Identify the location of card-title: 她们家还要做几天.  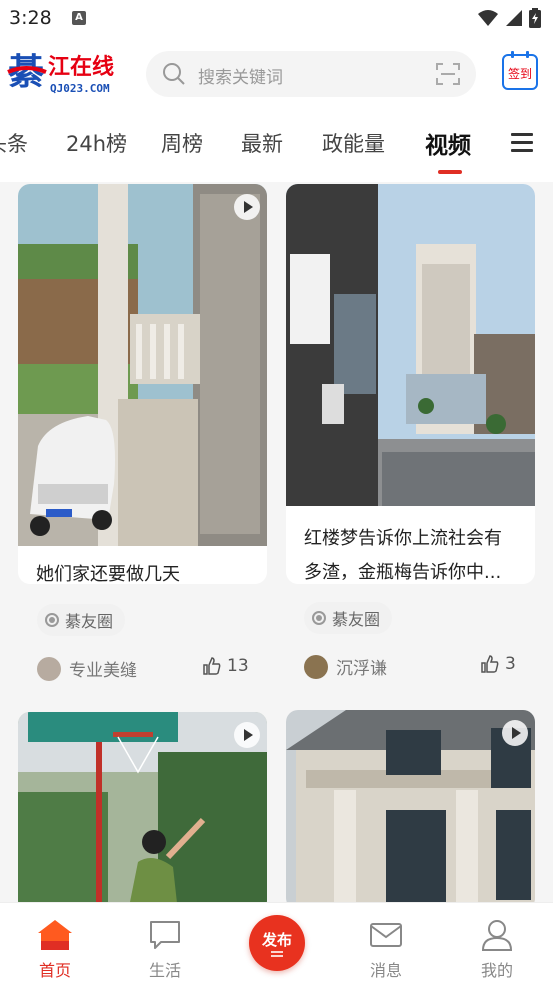
(143, 571).